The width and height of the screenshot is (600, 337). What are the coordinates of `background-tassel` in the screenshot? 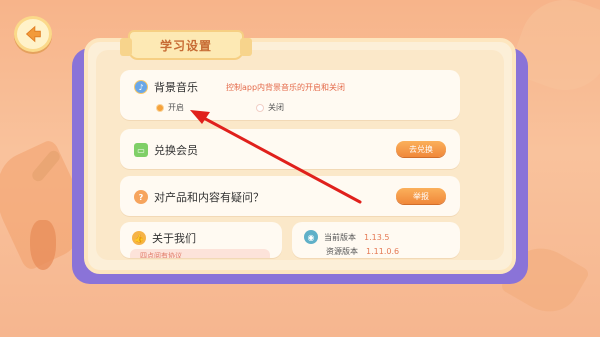 It's located at (43, 245).